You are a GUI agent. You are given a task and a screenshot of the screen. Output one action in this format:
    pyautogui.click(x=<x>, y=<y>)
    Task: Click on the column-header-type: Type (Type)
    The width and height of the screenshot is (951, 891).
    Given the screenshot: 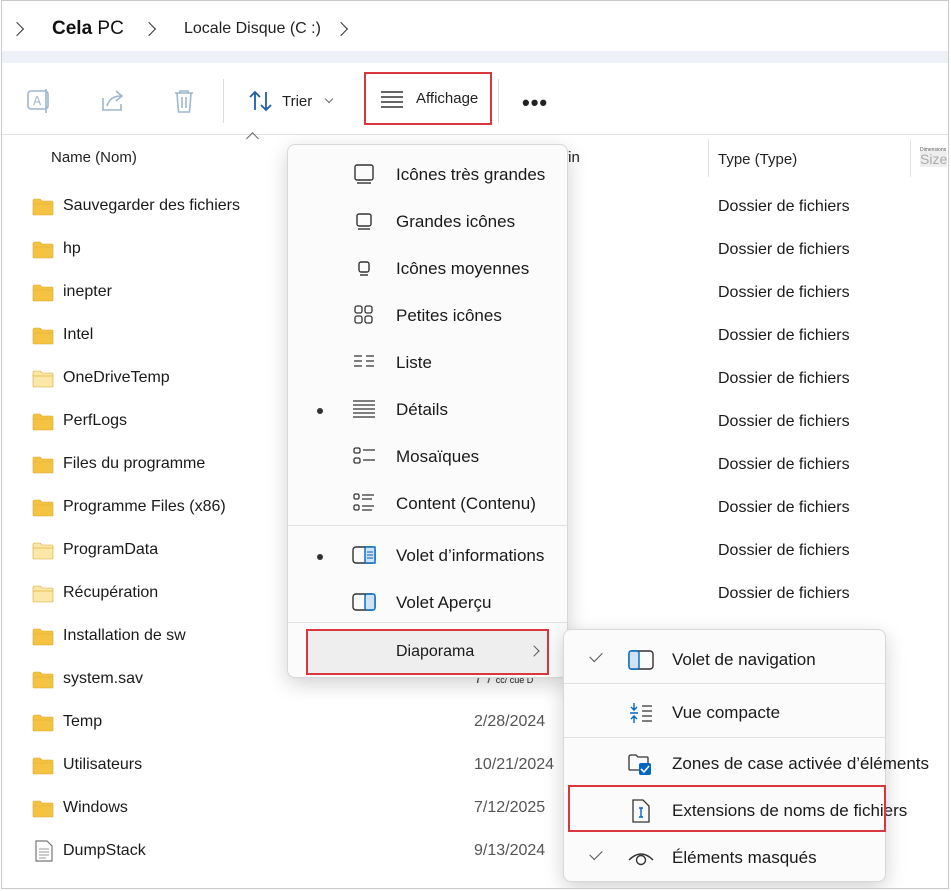 What is the action you would take?
    pyautogui.click(x=757, y=159)
    